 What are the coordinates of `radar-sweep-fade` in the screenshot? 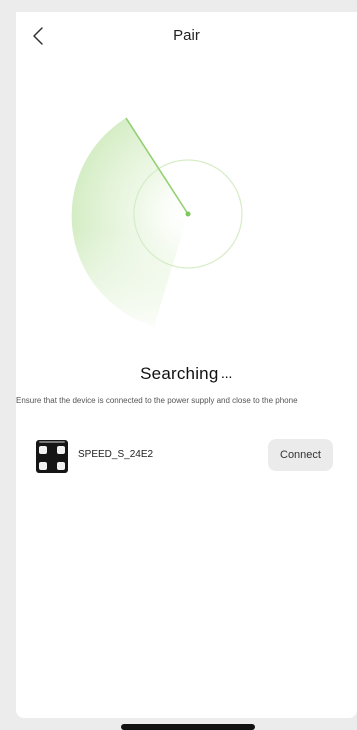 It's located at (129, 222).